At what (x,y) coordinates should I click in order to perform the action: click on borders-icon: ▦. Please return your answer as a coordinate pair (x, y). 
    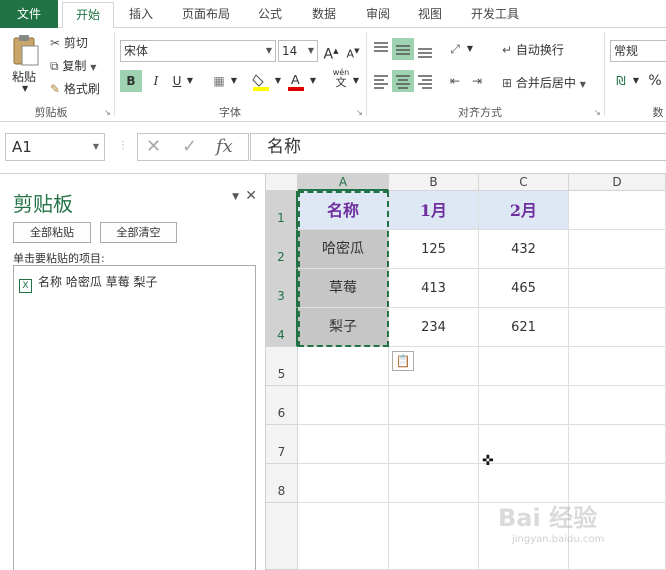
    Looking at the image, I should click on (219, 81).